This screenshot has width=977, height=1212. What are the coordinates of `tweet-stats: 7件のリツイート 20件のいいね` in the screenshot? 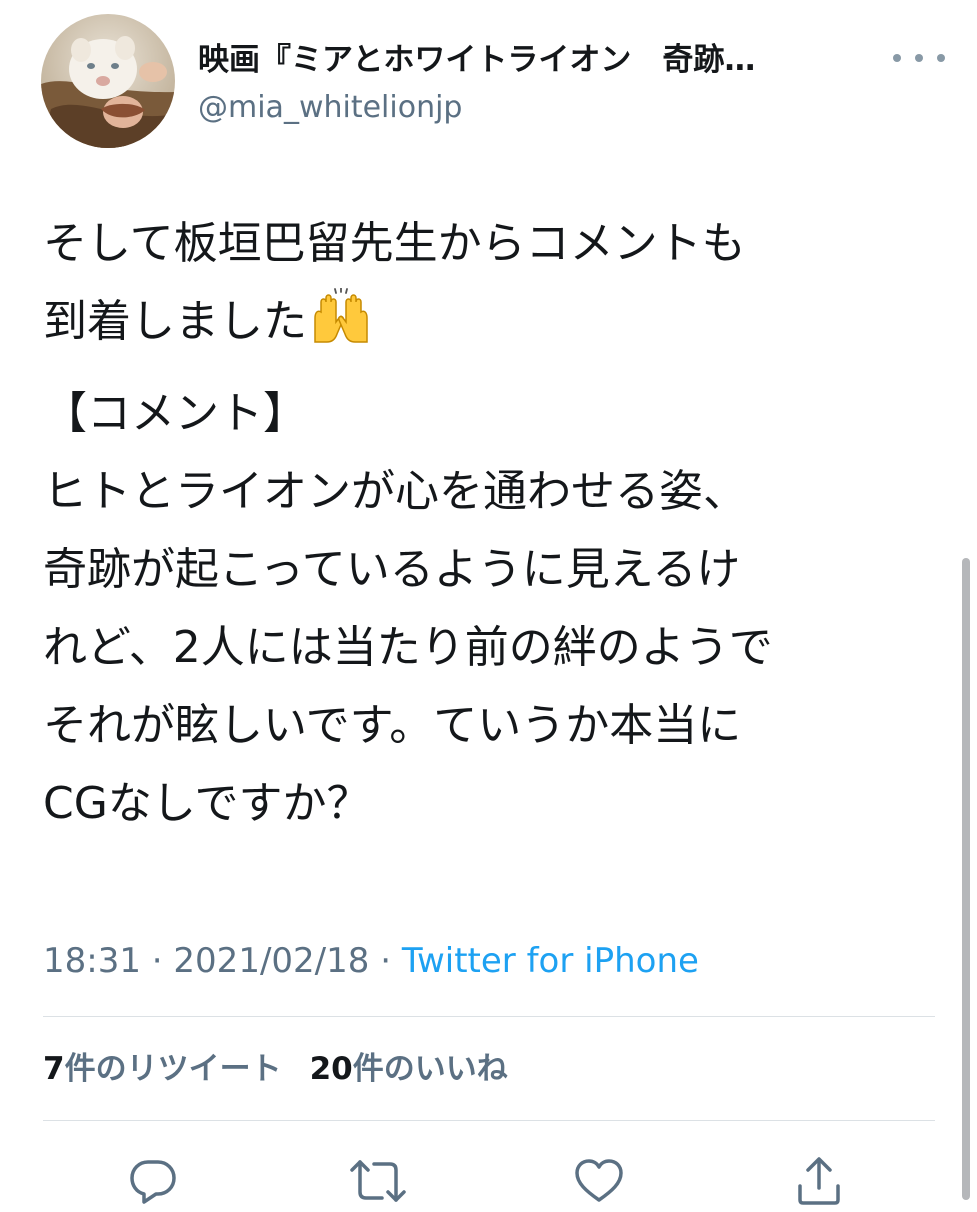 It's located at (275, 1069).